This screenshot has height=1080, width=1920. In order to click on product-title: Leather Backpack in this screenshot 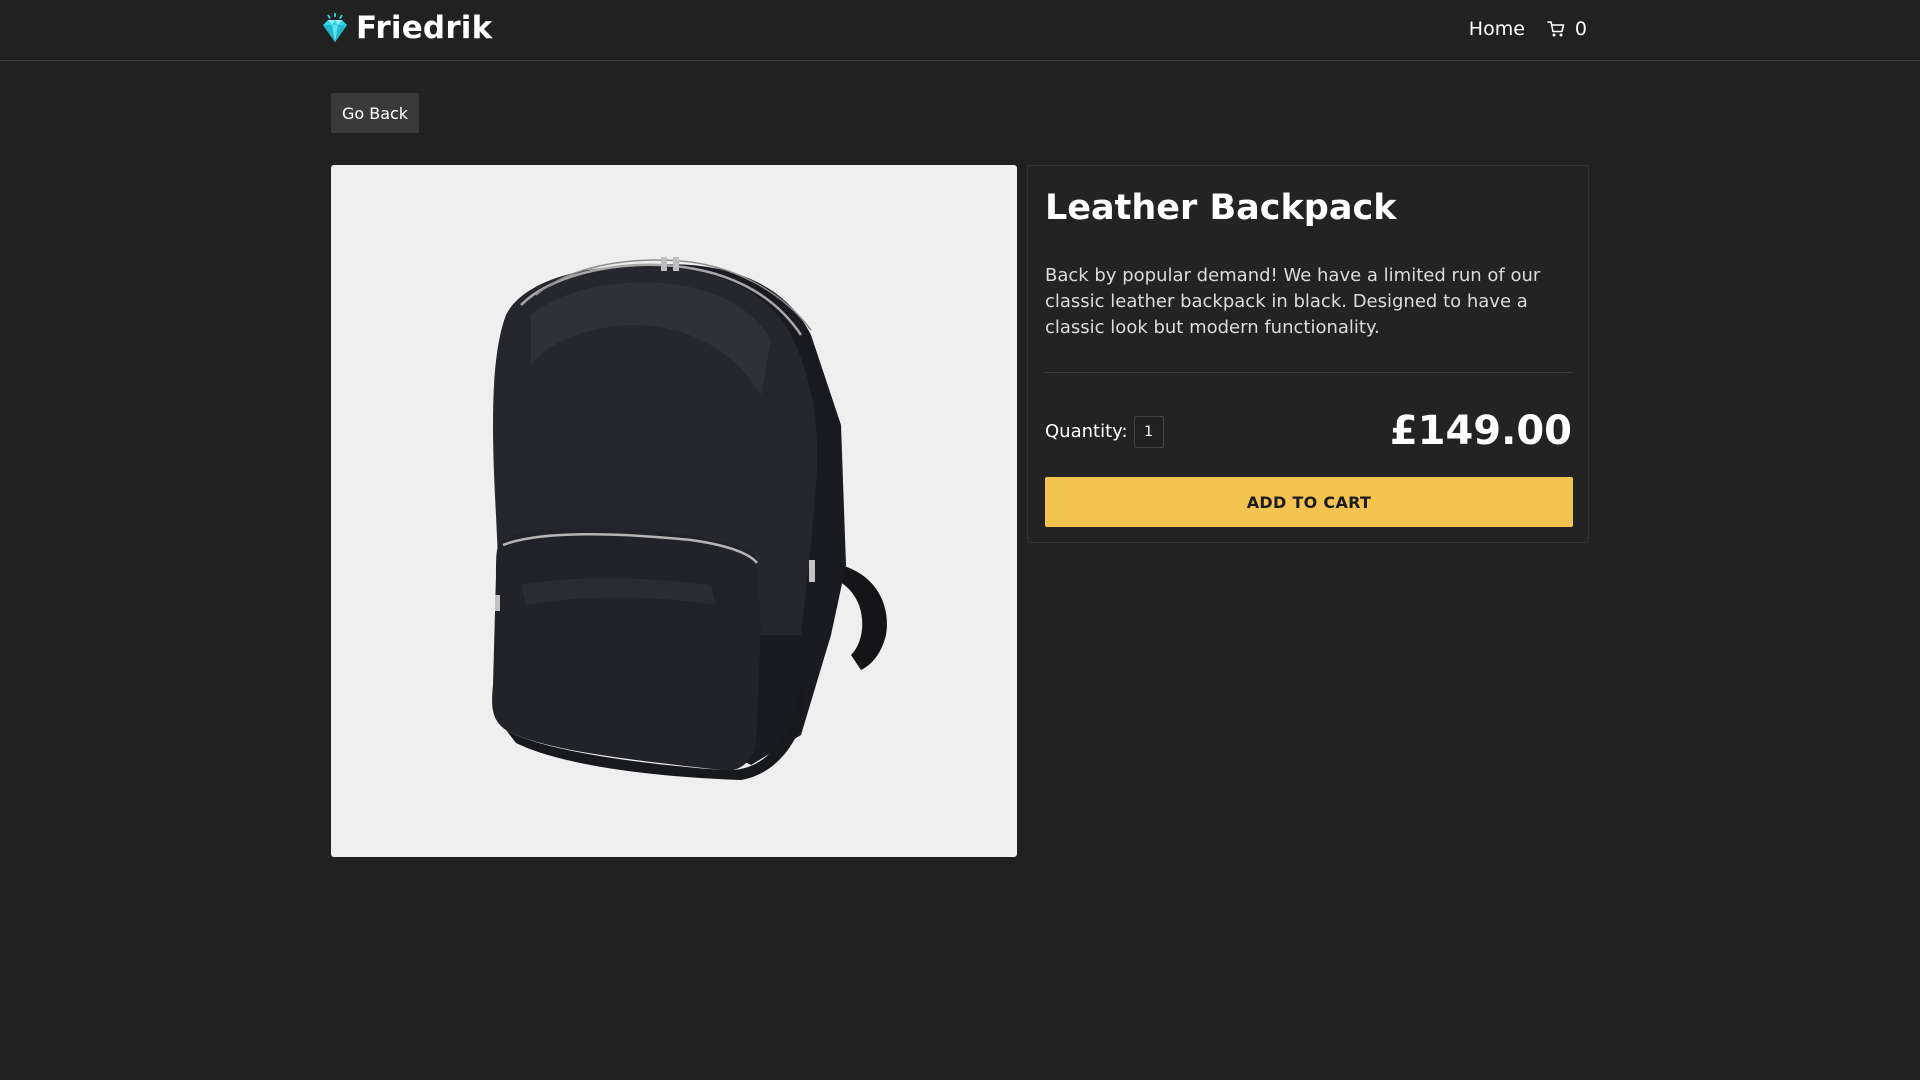, I will do `click(1221, 208)`.